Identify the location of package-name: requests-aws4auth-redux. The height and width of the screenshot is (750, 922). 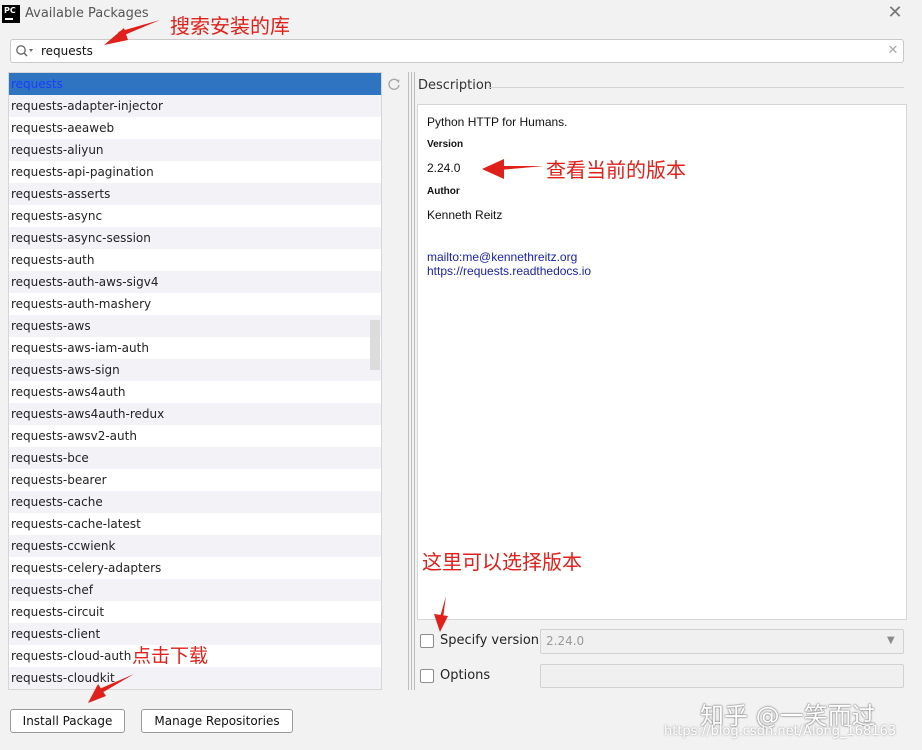
(88, 414).